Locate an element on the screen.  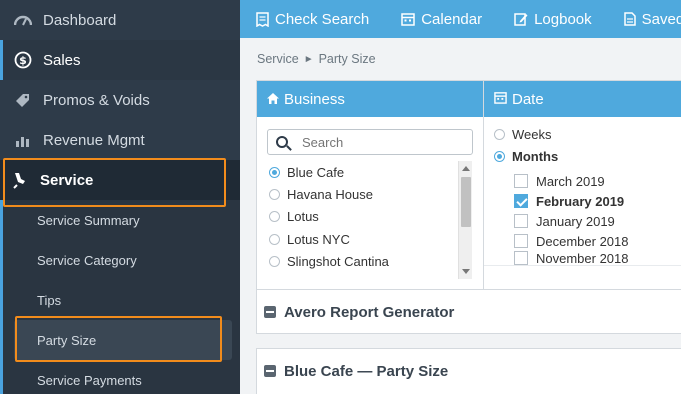
month-option-label: January 2019 is located at coordinates (575, 221).